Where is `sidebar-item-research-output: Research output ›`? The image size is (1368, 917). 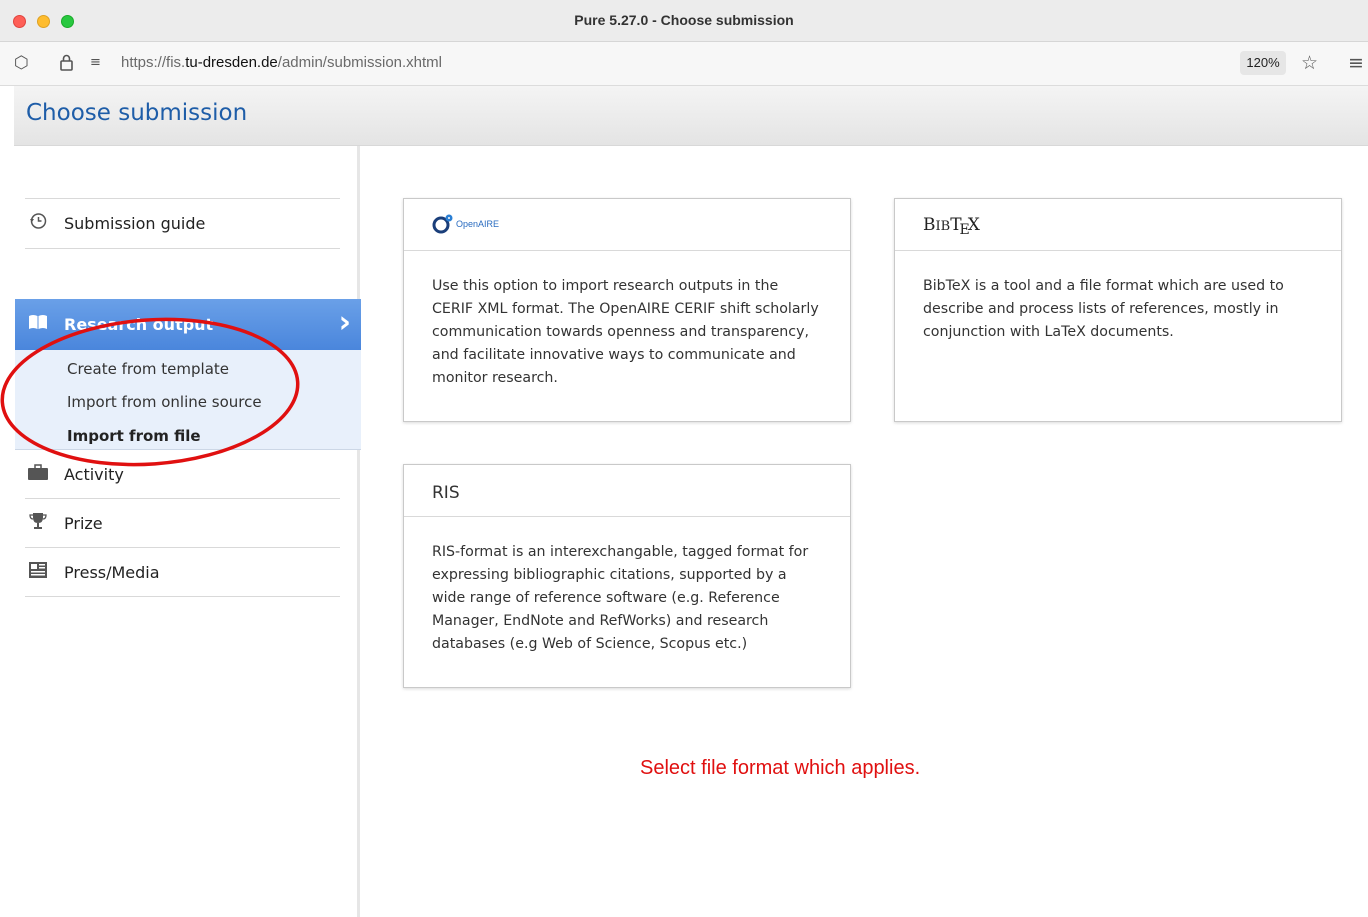
sidebar-item-research-output: Research output › is located at coordinates (188, 324).